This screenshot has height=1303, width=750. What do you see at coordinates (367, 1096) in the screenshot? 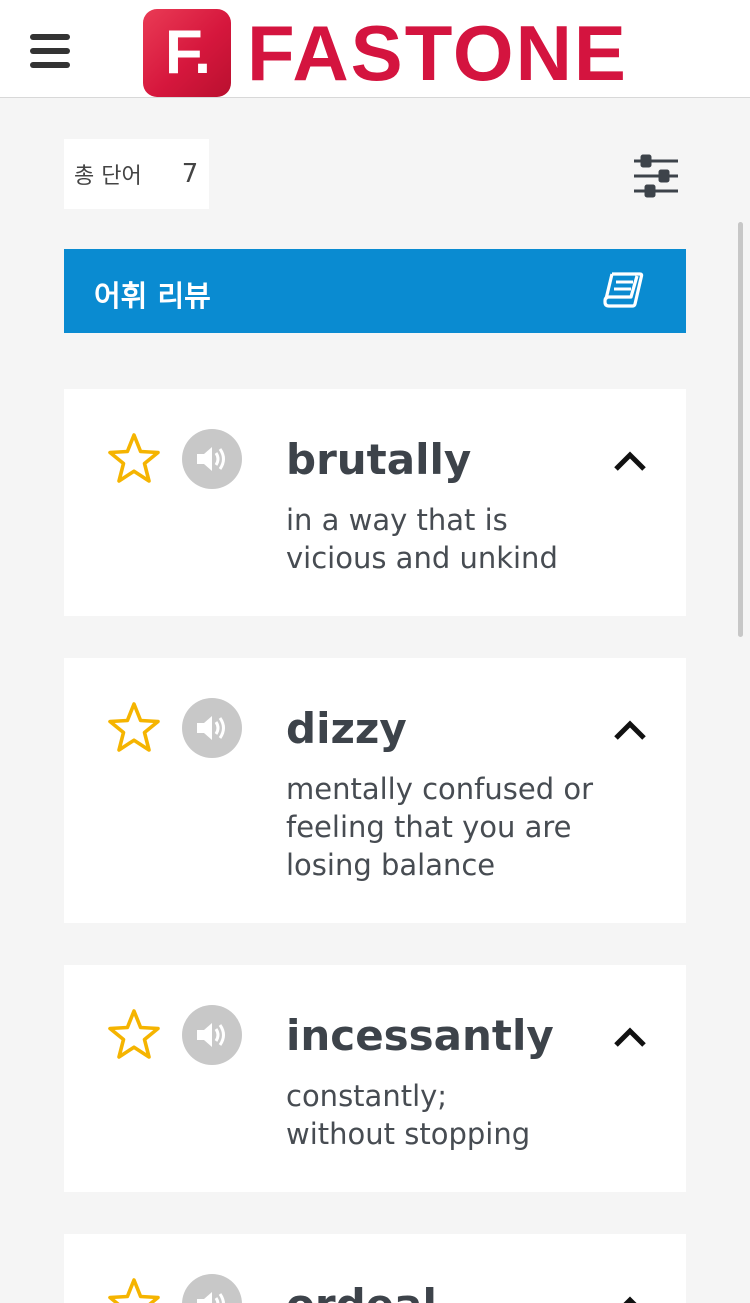
I see `definition-line: constantly;` at bounding box center [367, 1096].